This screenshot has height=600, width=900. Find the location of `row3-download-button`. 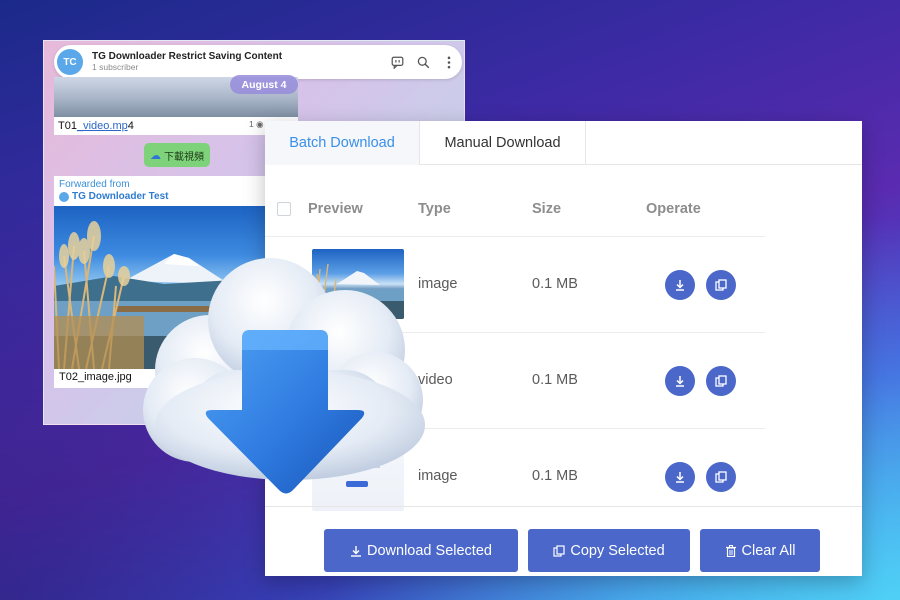

row3-download-button is located at coordinates (680, 477).